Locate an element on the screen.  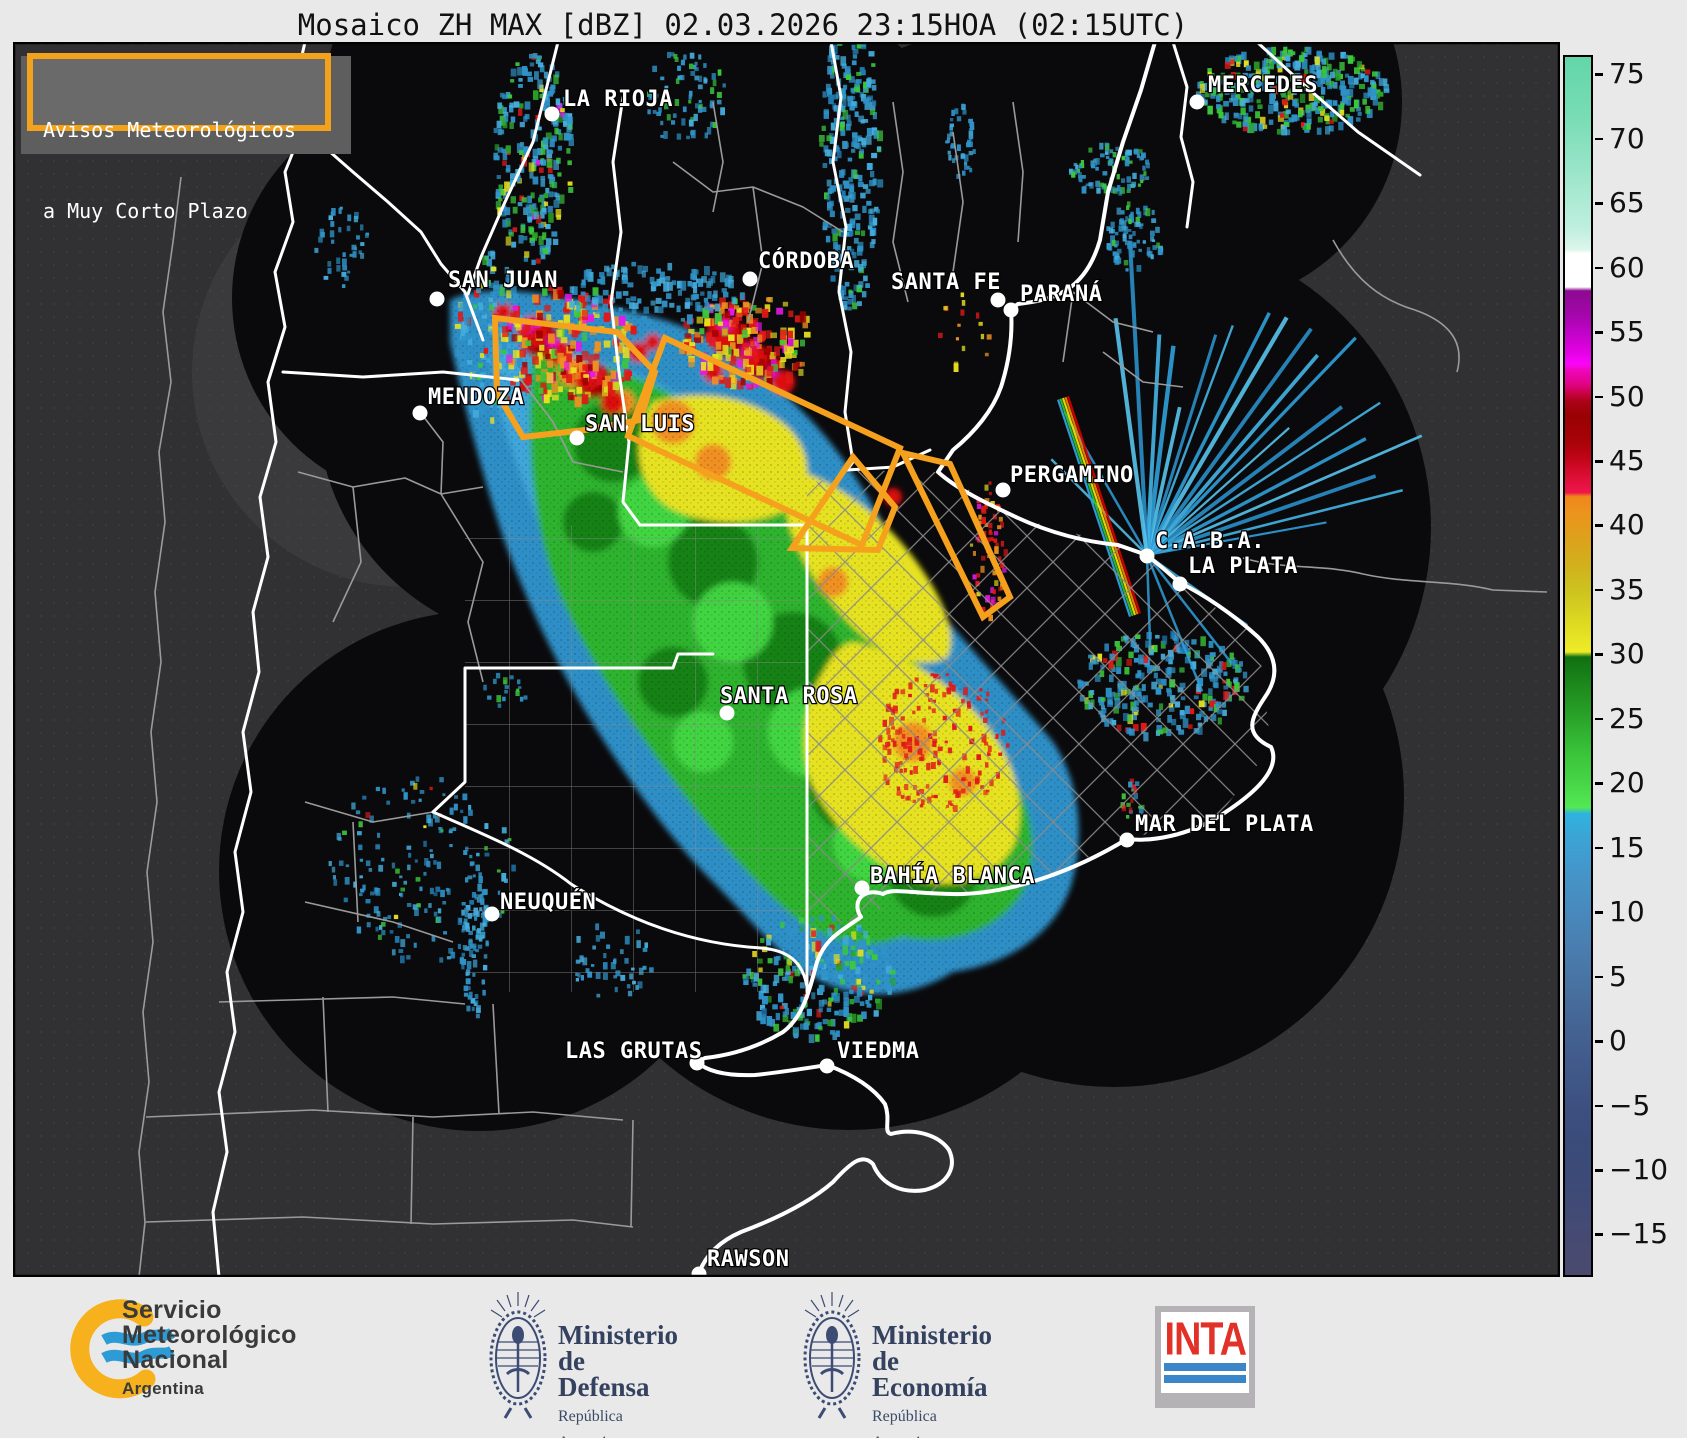
smn-line2: Meteorológico is located at coordinates (209, 1335).